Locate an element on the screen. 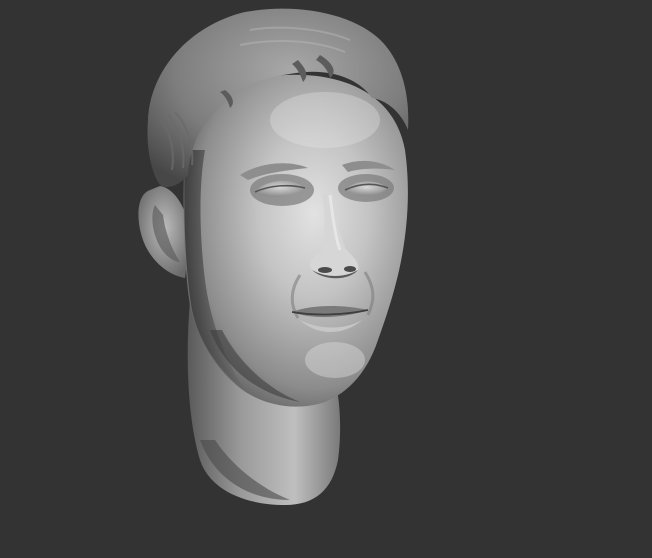 The height and width of the screenshot is (558, 652). forehead-highlight is located at coordinates (325, 120).